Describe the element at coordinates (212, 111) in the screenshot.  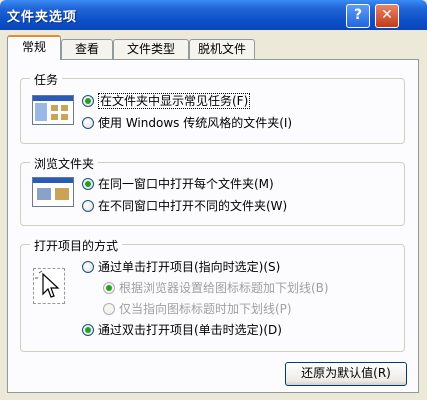
I see `tasks-group` at that location.